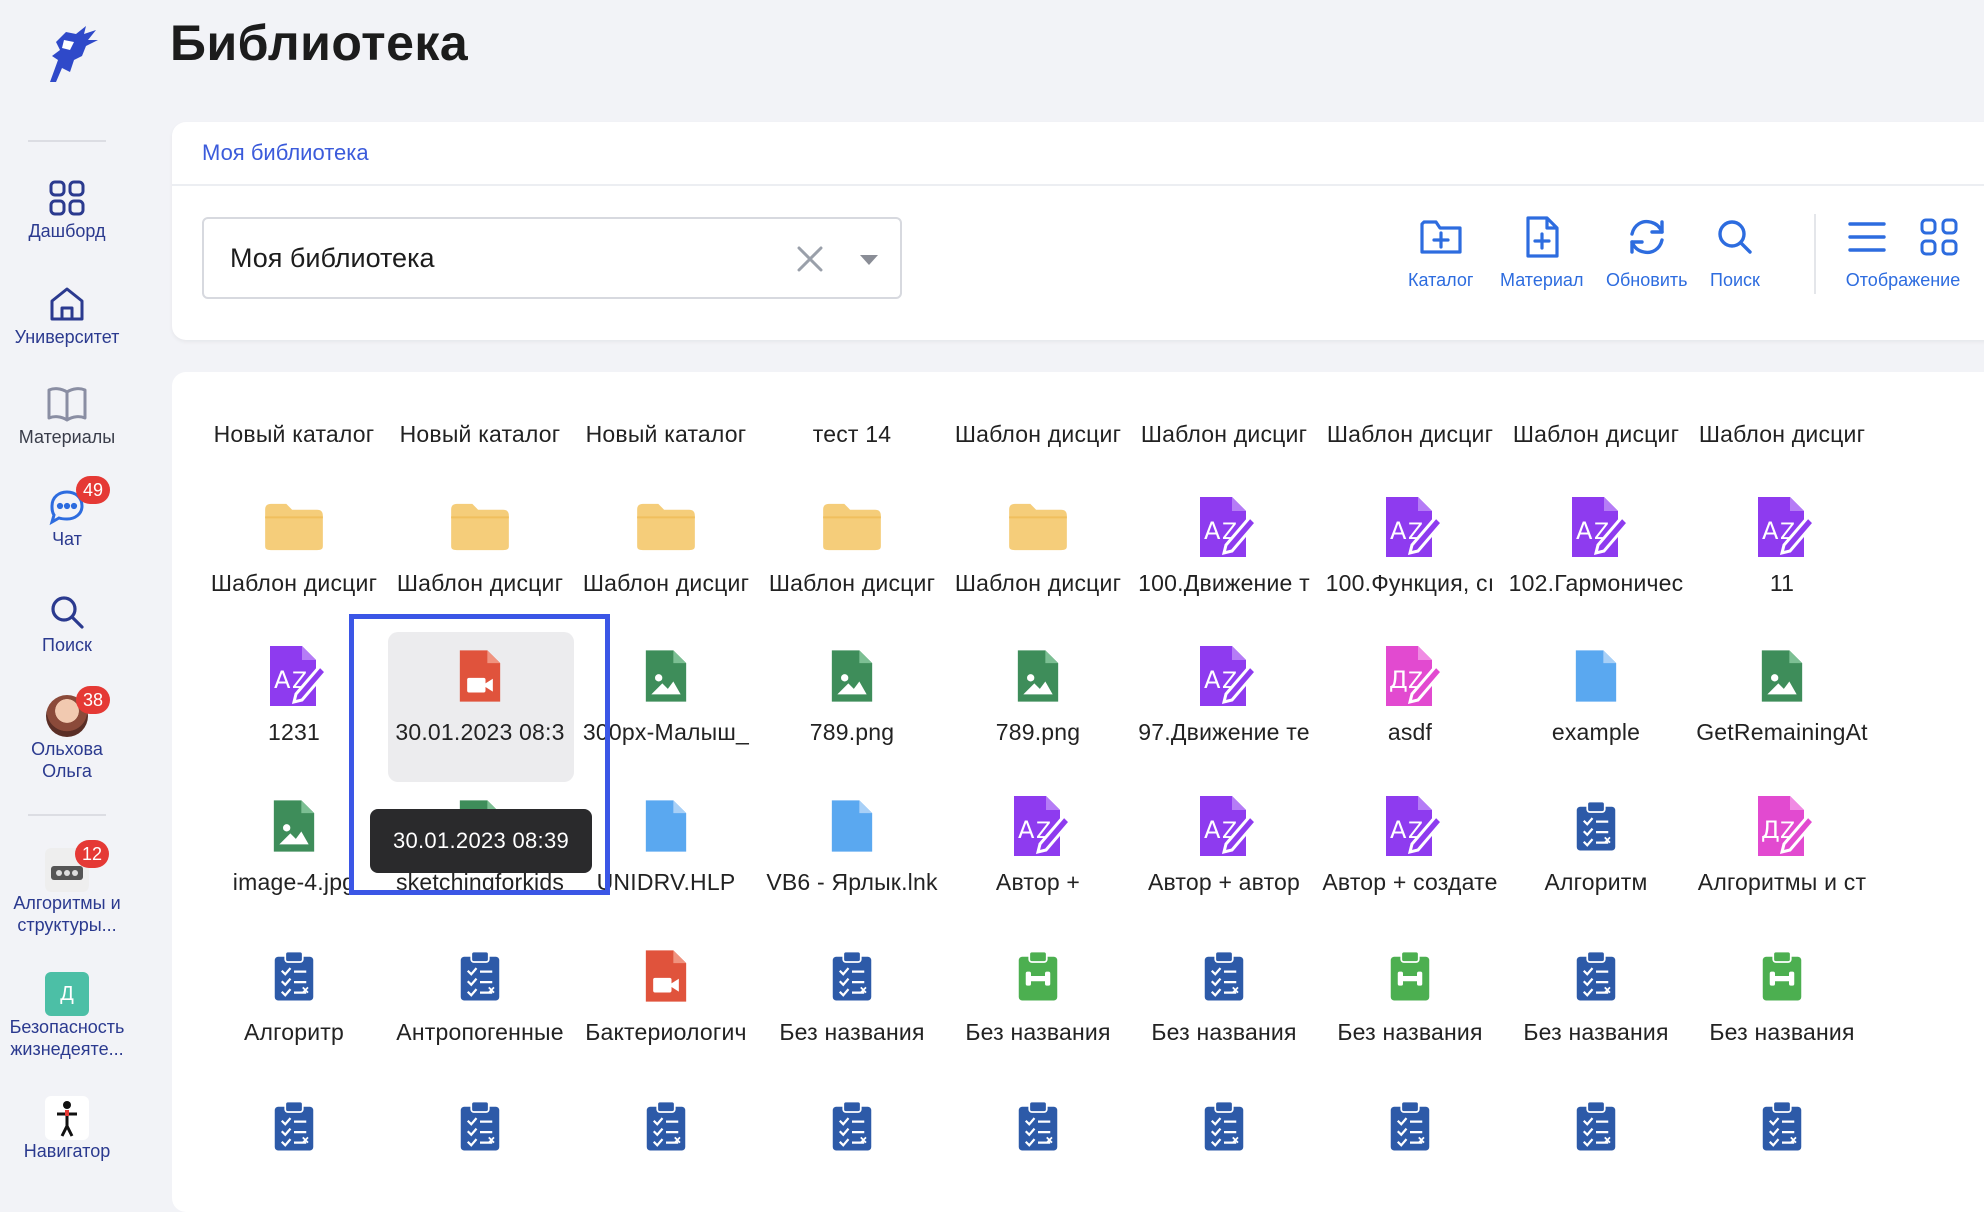 This screenshot has width=1984, height=1212. I want to click on sidebar-item-university: Университет, so click(67, 315).